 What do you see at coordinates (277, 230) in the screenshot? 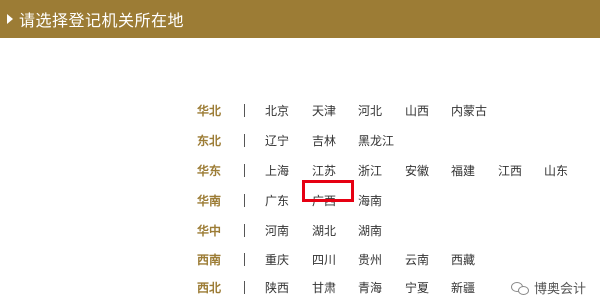
I see `province-link: 河南` at bounding box center [277, 230].